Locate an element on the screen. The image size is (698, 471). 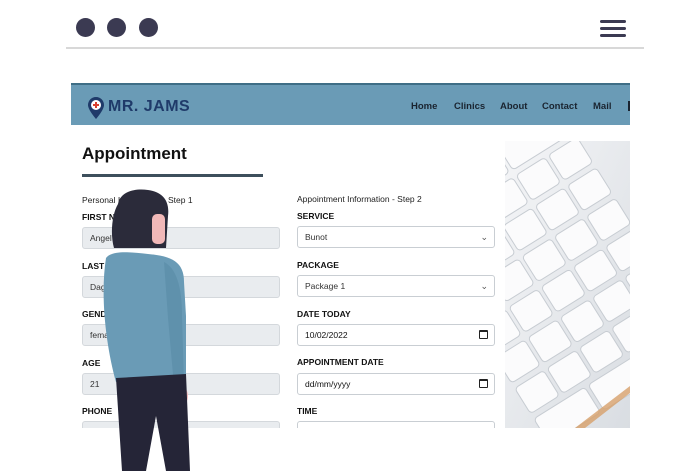
date-today-input: 10/02/2022 is located at coordinates (396, 335).